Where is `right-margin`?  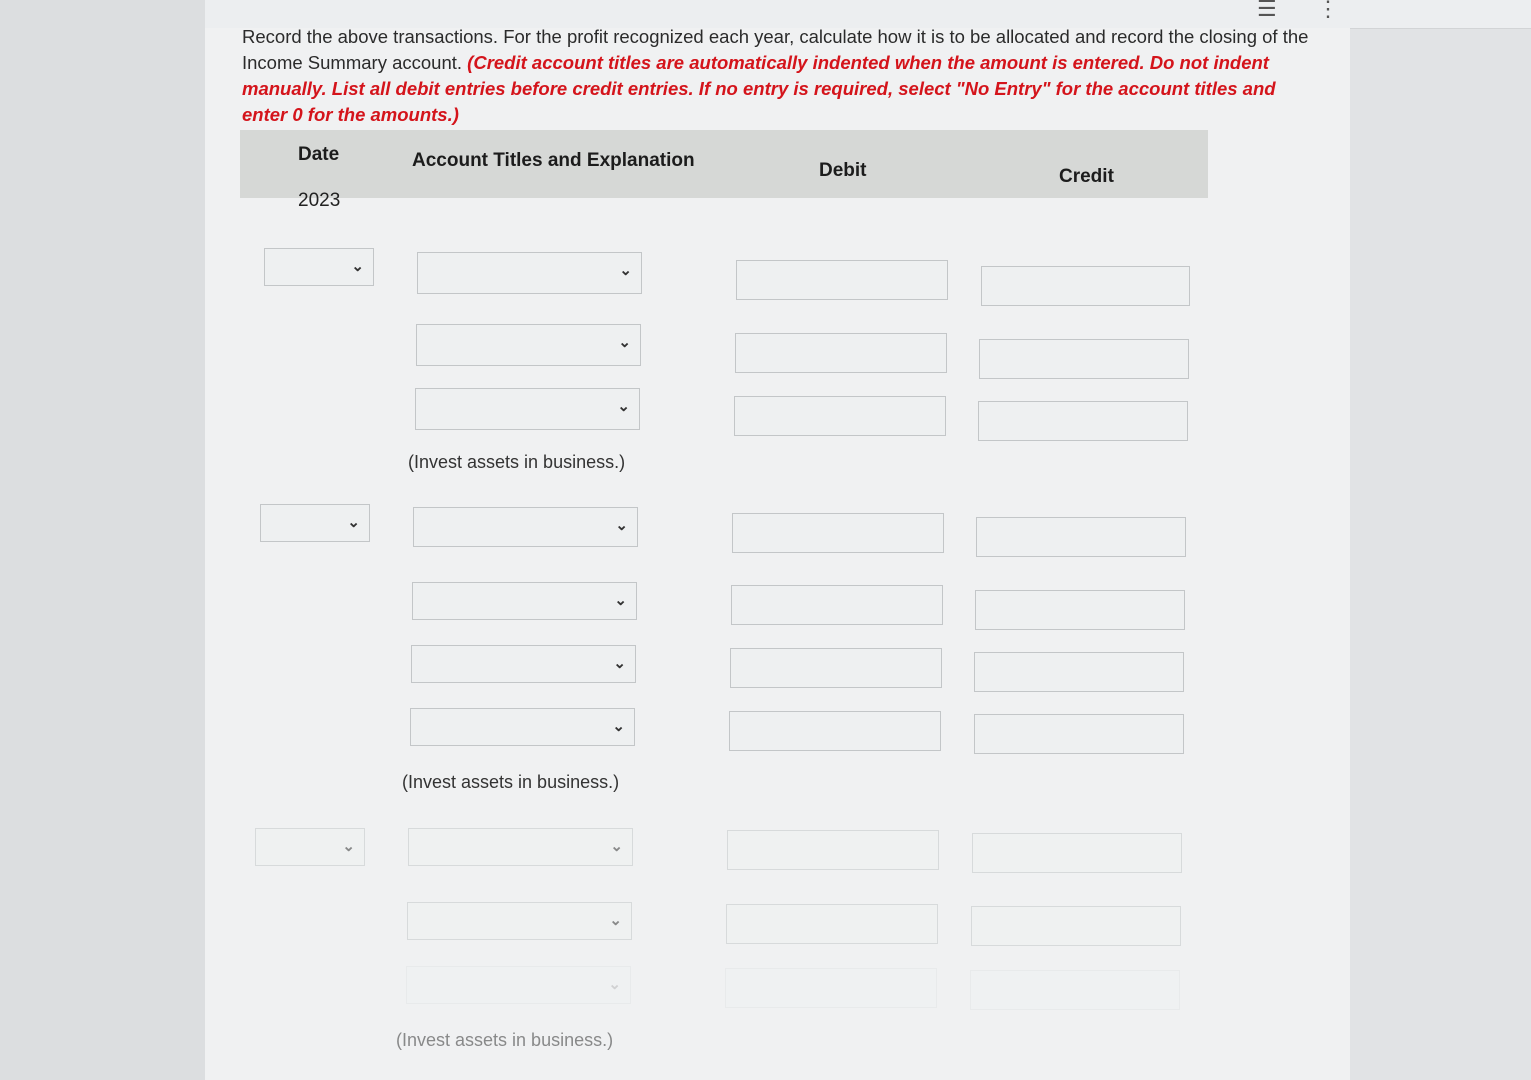 right-margin is located at coordinates (1440, 540).